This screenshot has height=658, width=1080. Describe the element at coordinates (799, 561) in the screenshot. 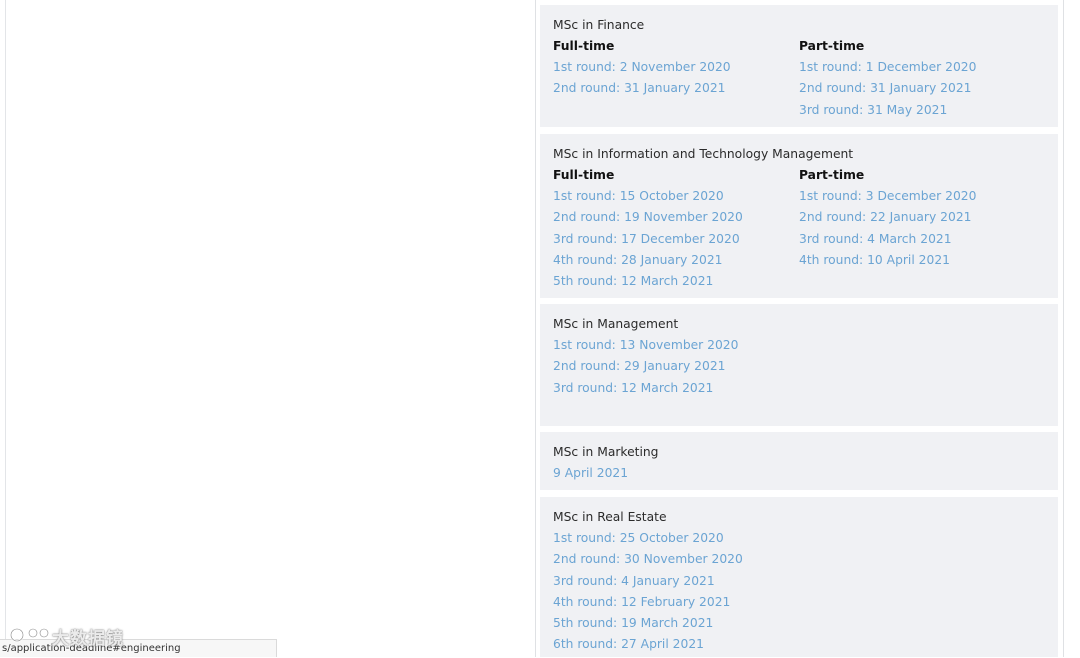

I see `deadline-link: 2nd round: 30 November 2020` at that location.